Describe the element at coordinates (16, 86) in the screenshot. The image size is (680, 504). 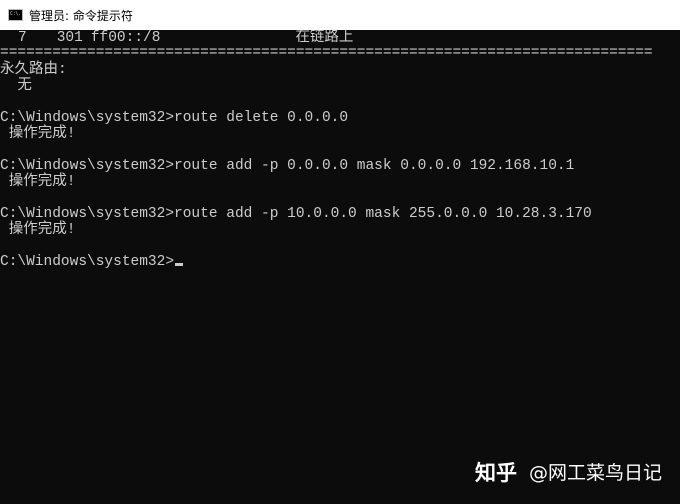
I see `persistent-routes-value: 无` at that location.